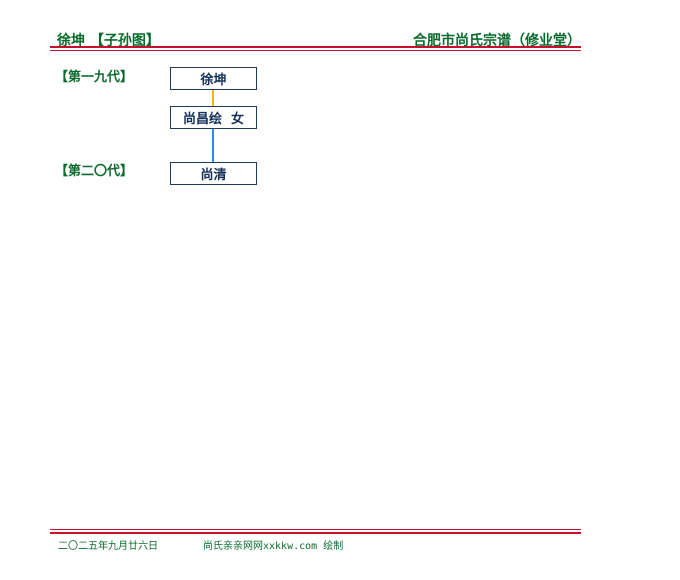 The height and width of the screenshot is (580, 680). I want to click on person-box-root: 徐坤, so click(213, 78).